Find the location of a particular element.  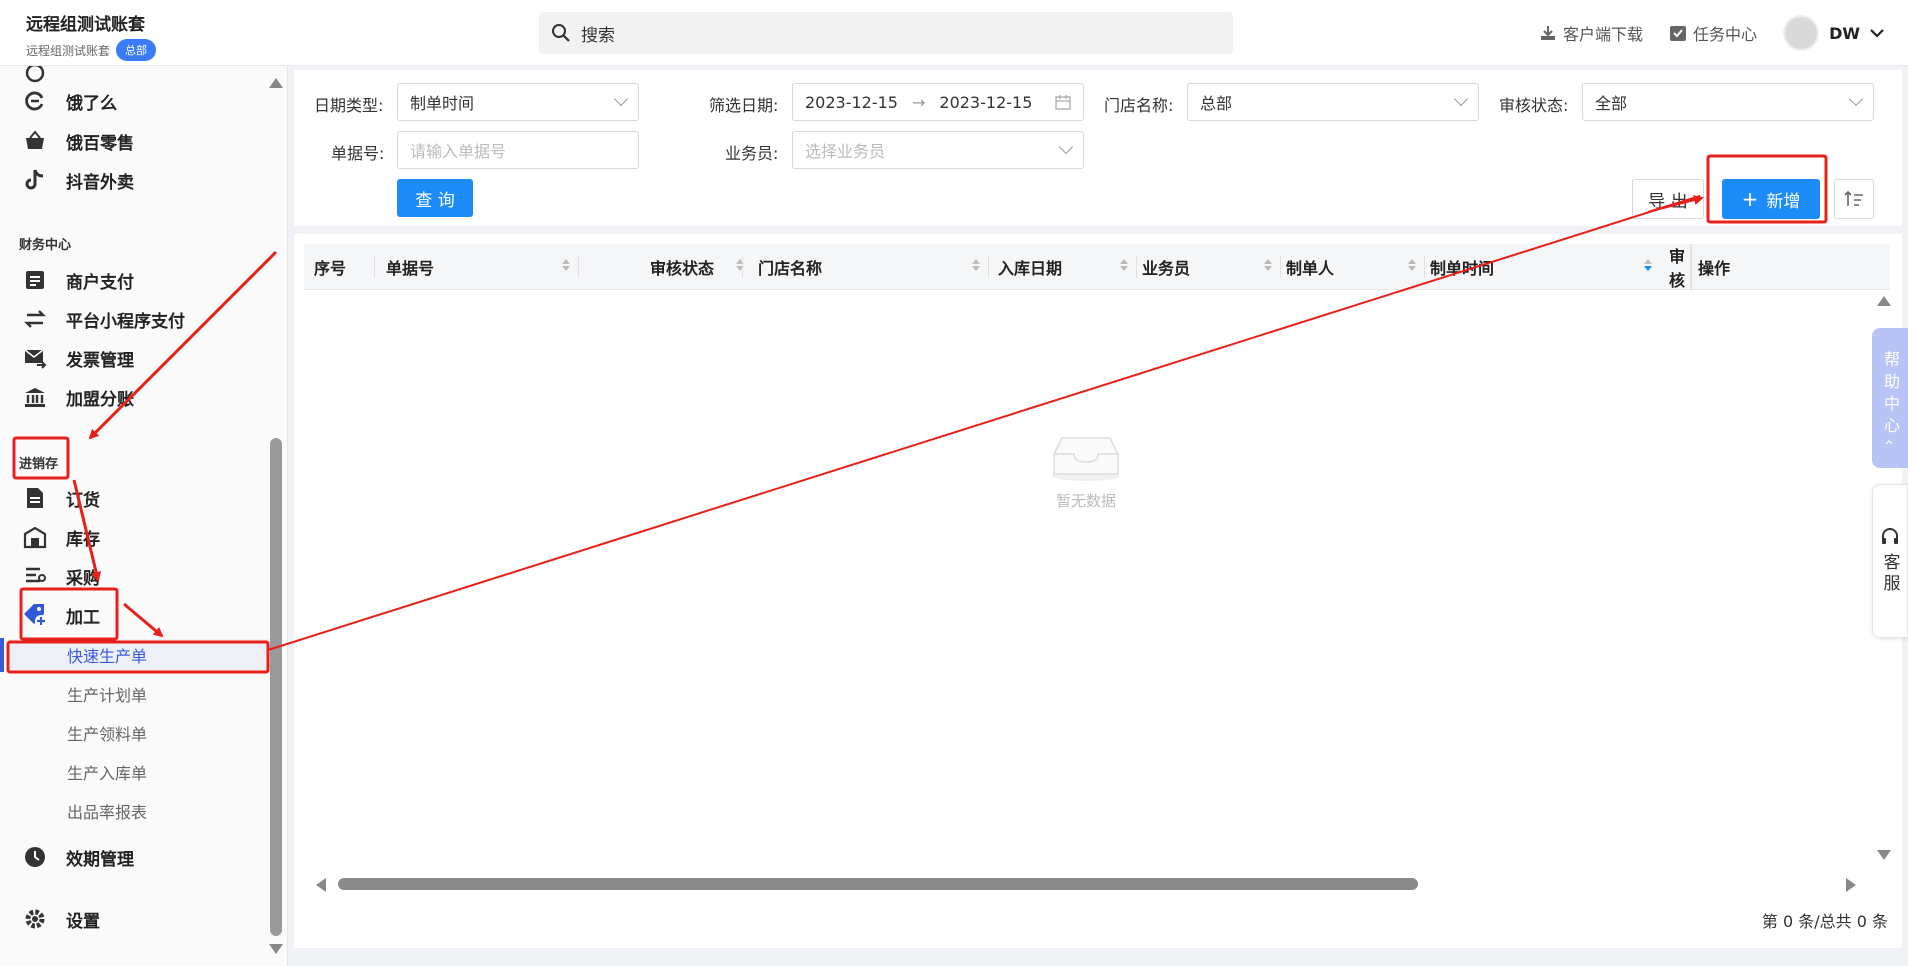

sidebar-item-stock: 库存 is located at coordinates (61, 537).